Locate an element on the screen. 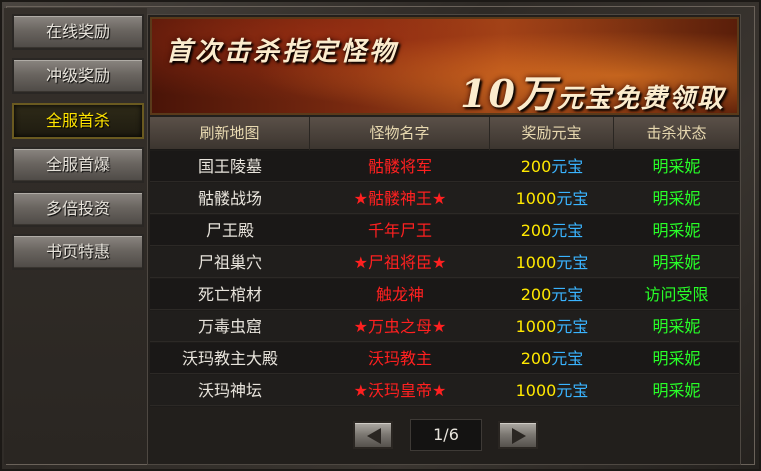 This screenshot has height=471, width=761. sidebar-item-label: 全服首杀 is located at coordinates (77, 120).